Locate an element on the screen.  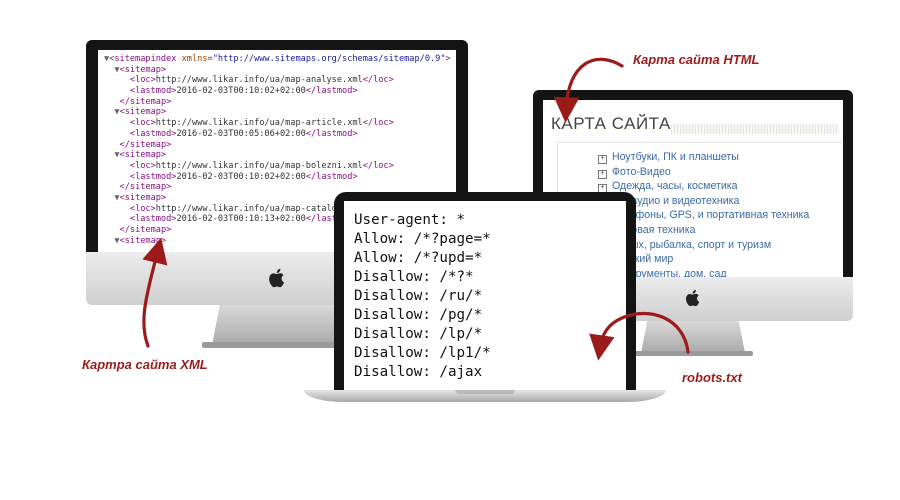
label-robots: robots.txt is located at coordinates (712, 377).